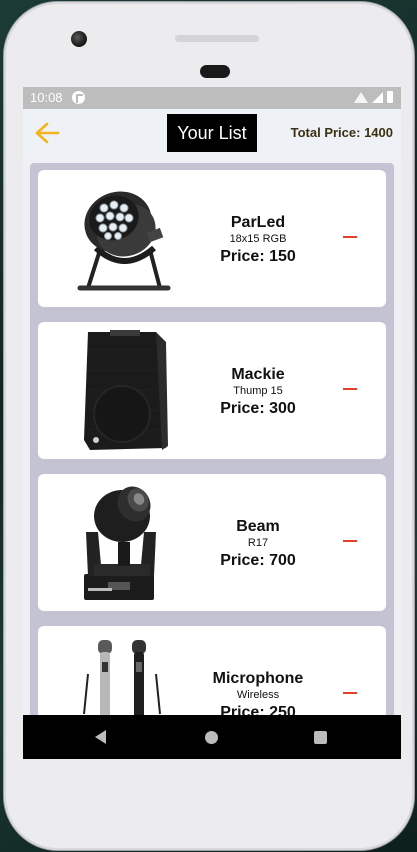 This screenshot has height=852, width=417. I want to click on status-bar: 10:08, so click(212, 98).